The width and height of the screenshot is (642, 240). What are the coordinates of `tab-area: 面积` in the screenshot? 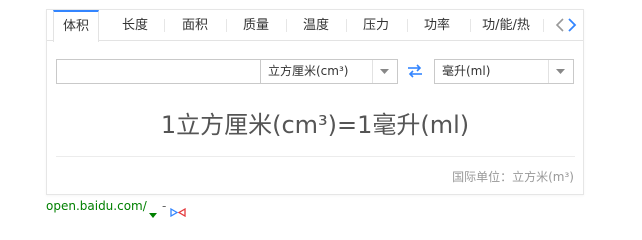 It's located at (195, 25).